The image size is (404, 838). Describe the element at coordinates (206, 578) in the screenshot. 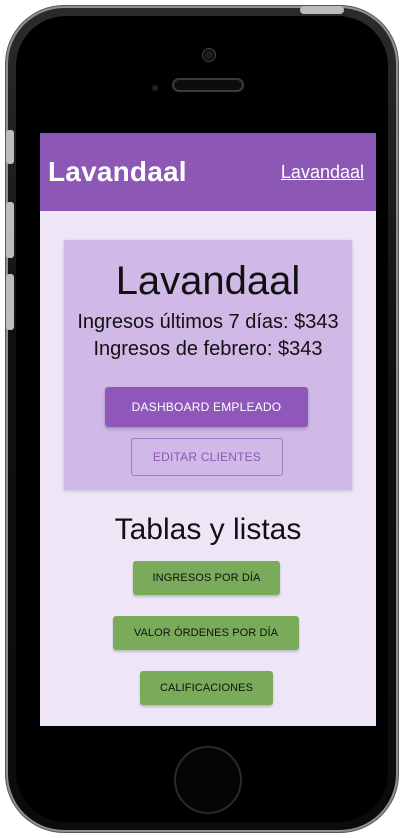

I see `income-per-day-button: INGRESOS POR DÍA` at that location.